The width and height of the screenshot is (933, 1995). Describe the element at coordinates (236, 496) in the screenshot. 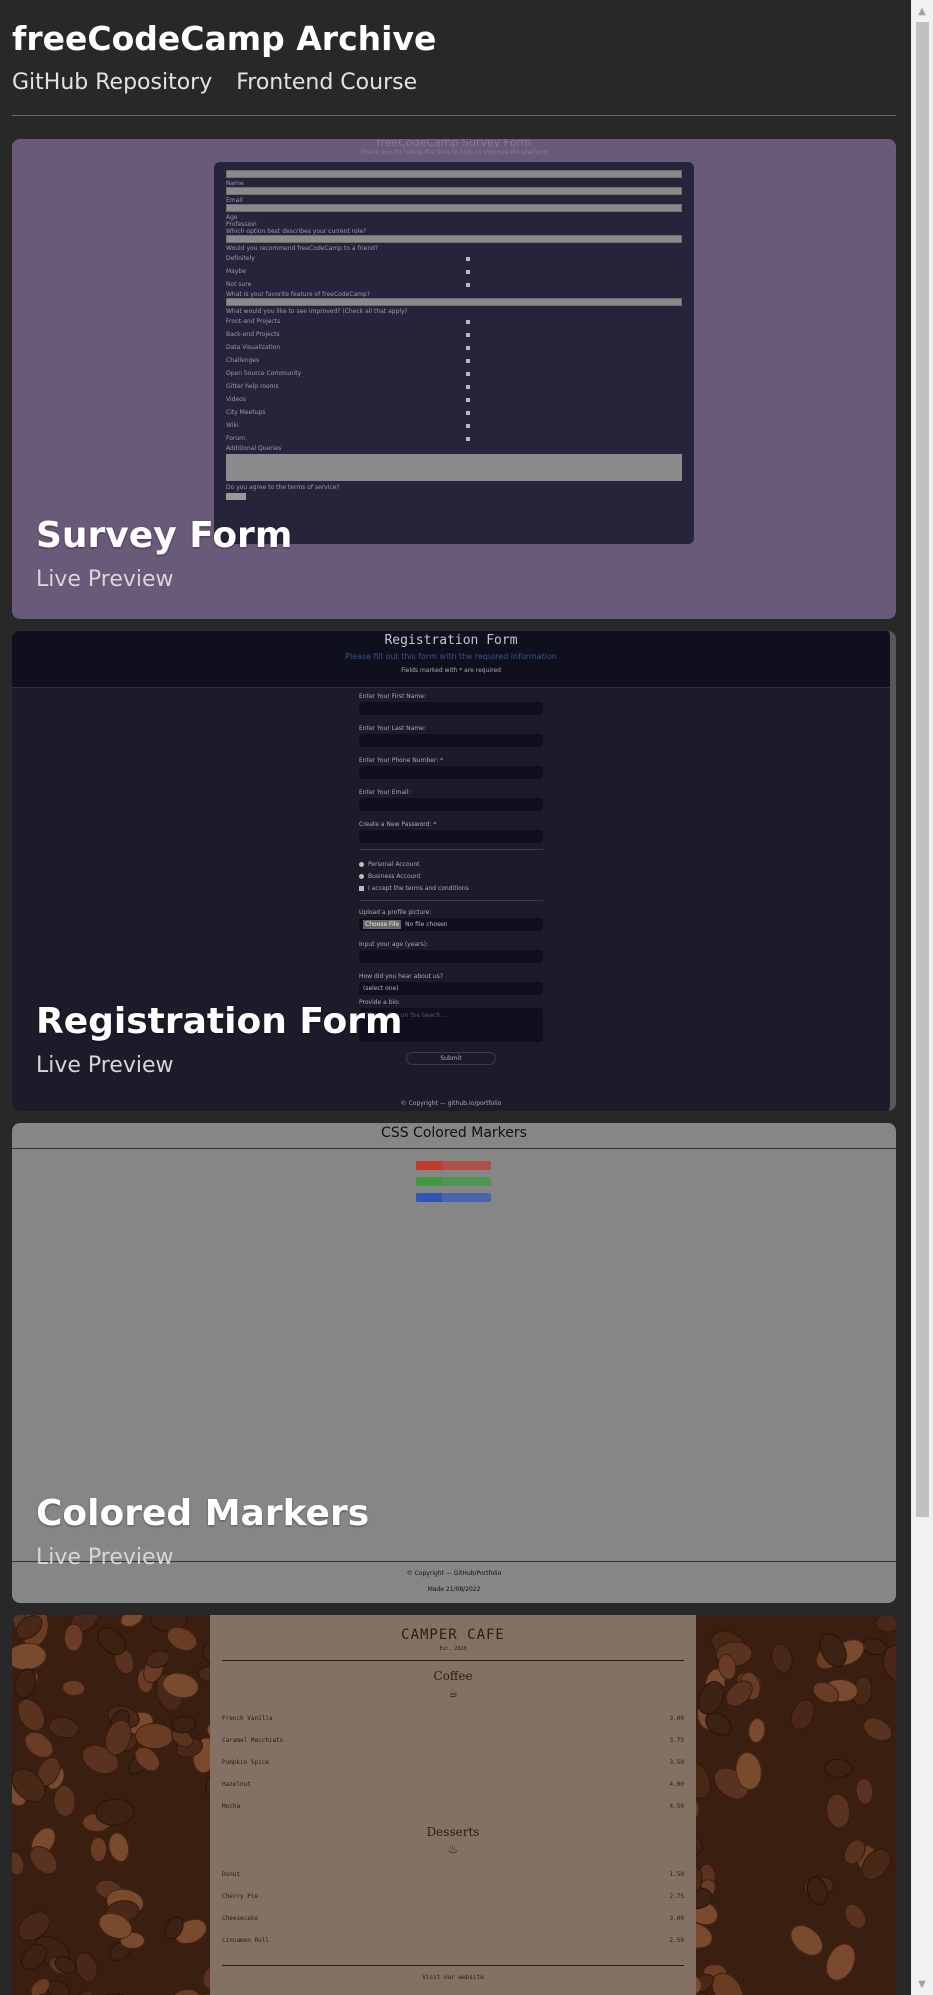

I see `survey-submit` at that location.